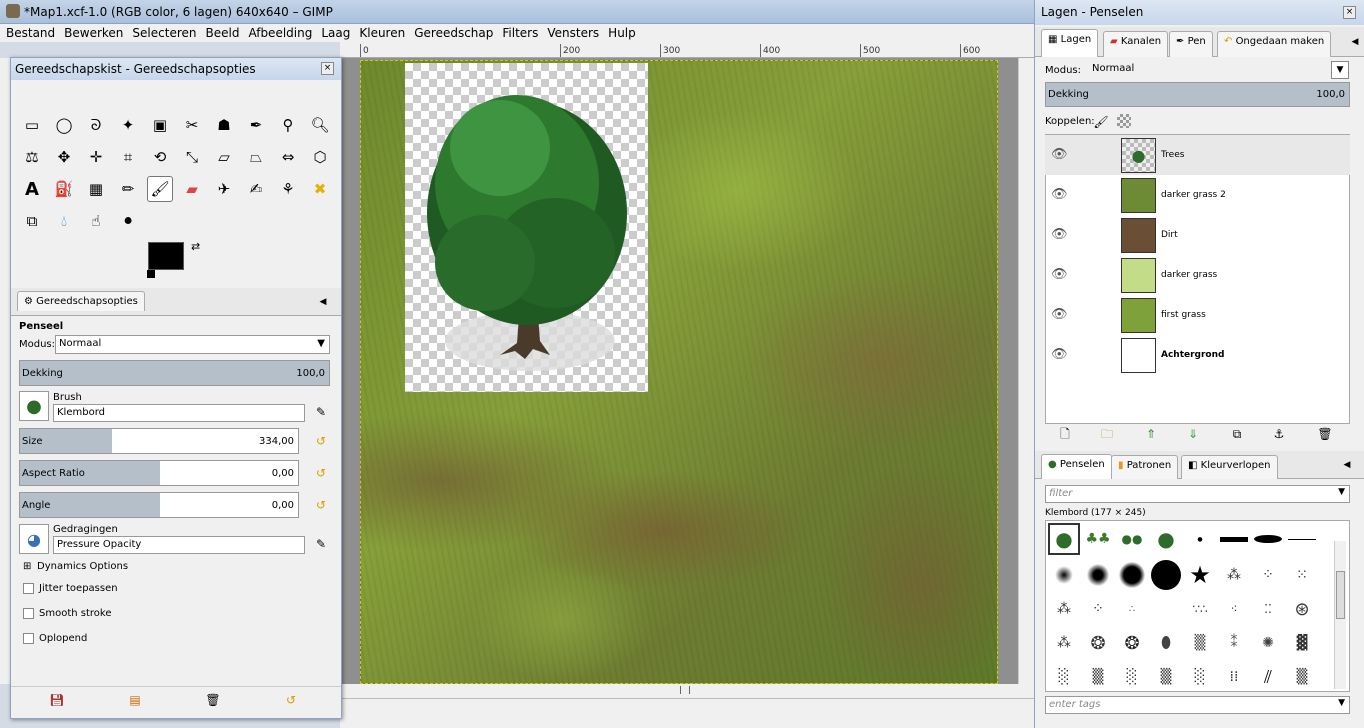 The image size is (1364, 728). What do you see at coordinates (160, 125) in the screenshot?
I see `color-select-tool-icon: ▣` at bounding box center [160, 125].